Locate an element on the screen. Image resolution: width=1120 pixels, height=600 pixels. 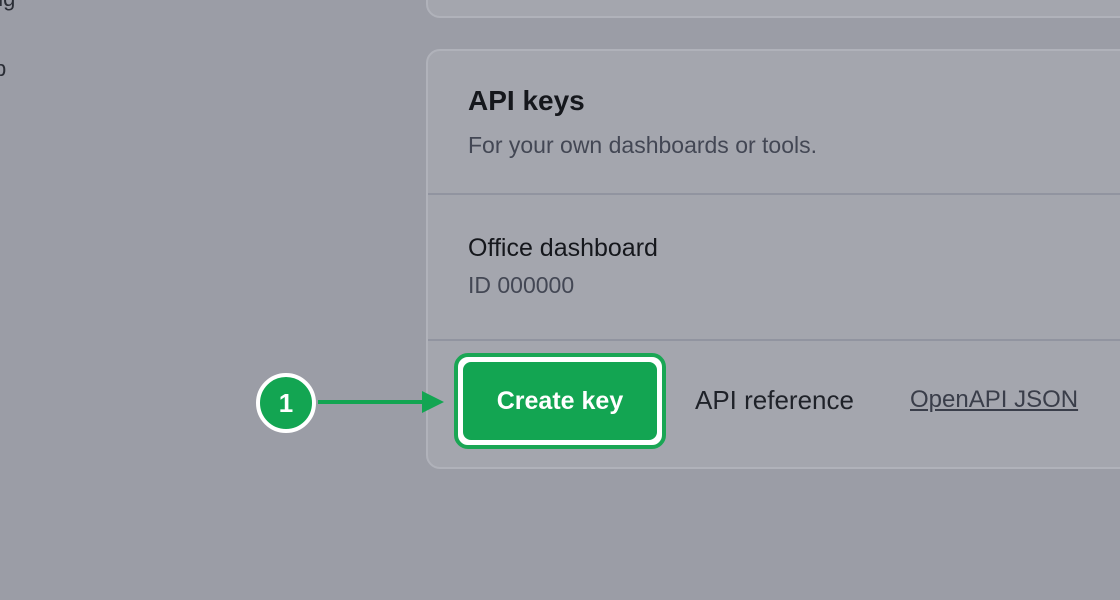
step-number-badge: 1 is located at coordinates (286, 403).